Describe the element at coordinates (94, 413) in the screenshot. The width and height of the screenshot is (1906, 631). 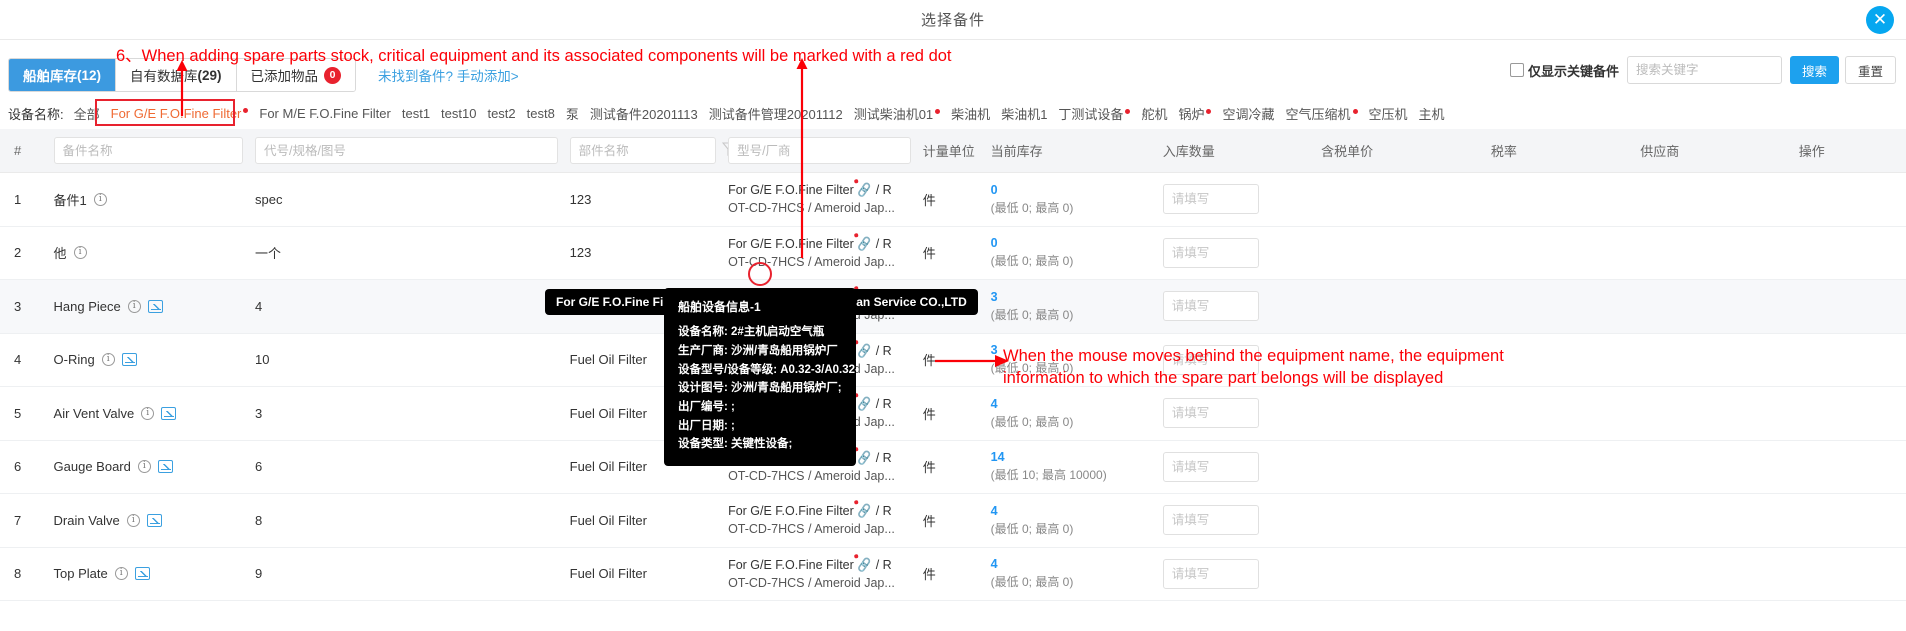
I see `row-spare-name: Air Vent Valve` at that location.